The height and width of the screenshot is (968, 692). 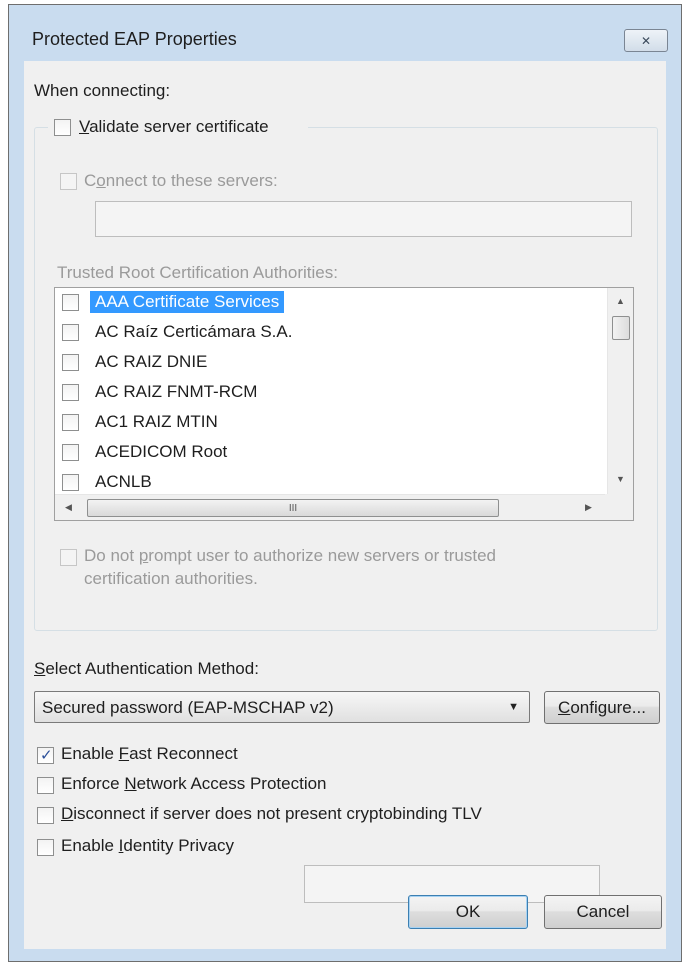 I want to click on ca-label: AC RAIZ FNMT-RCM, so click(x=176, y=391).